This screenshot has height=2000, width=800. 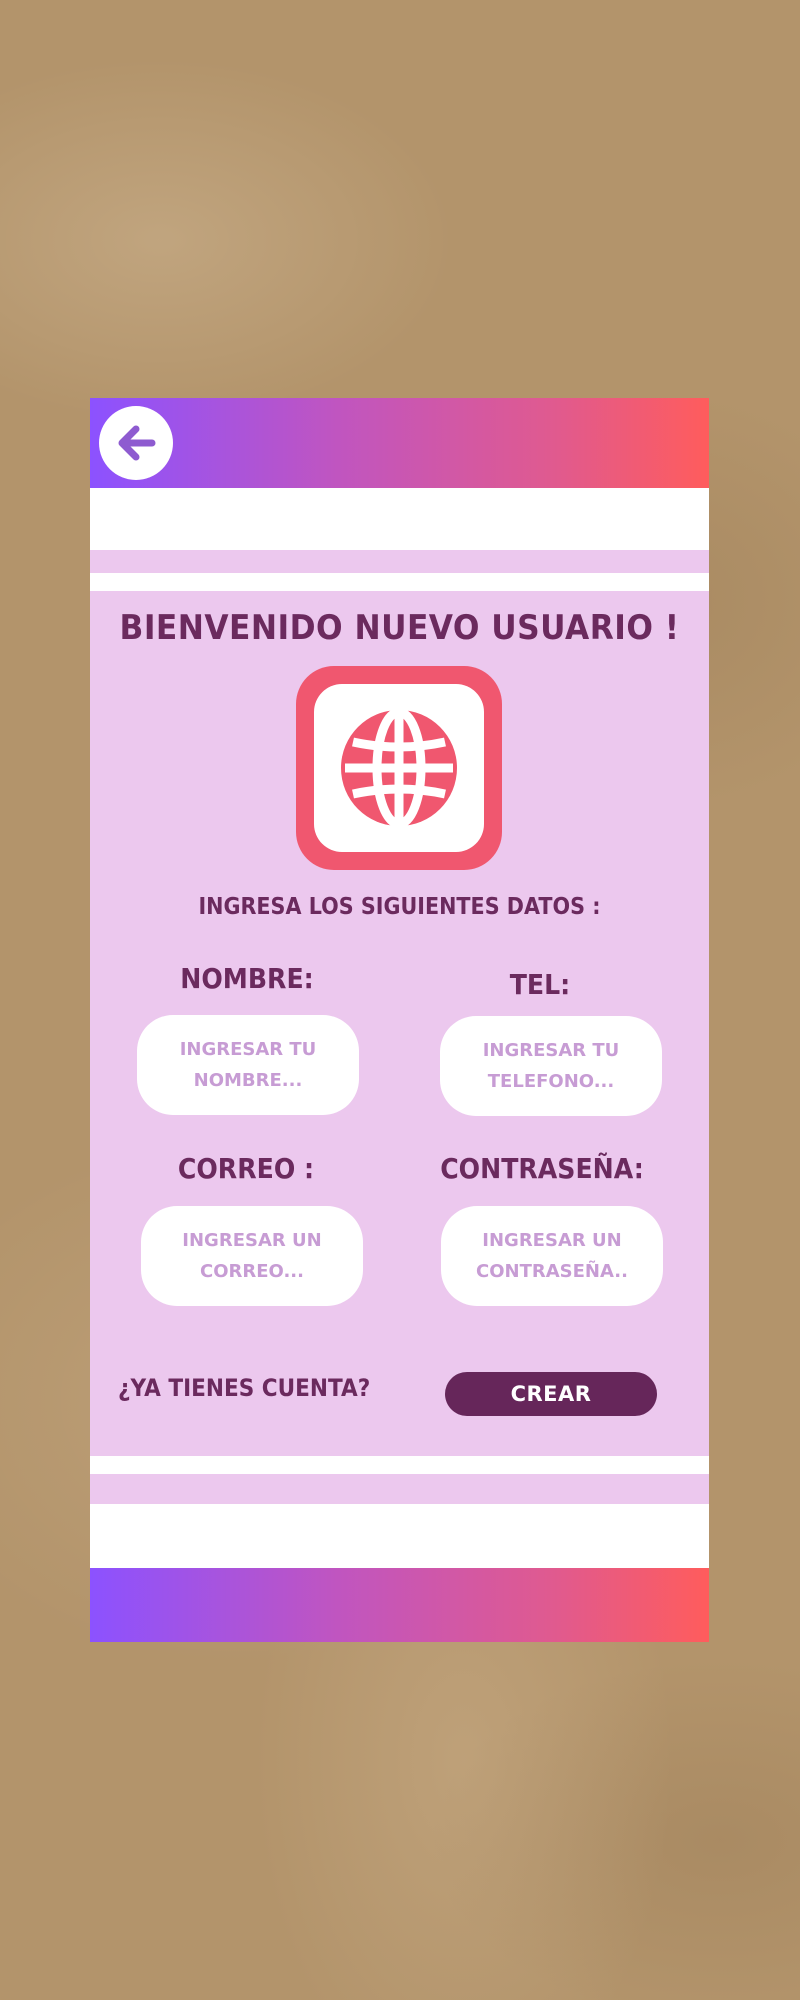 I want to click on create-button: CREAR, so click(x=551, y=1394).